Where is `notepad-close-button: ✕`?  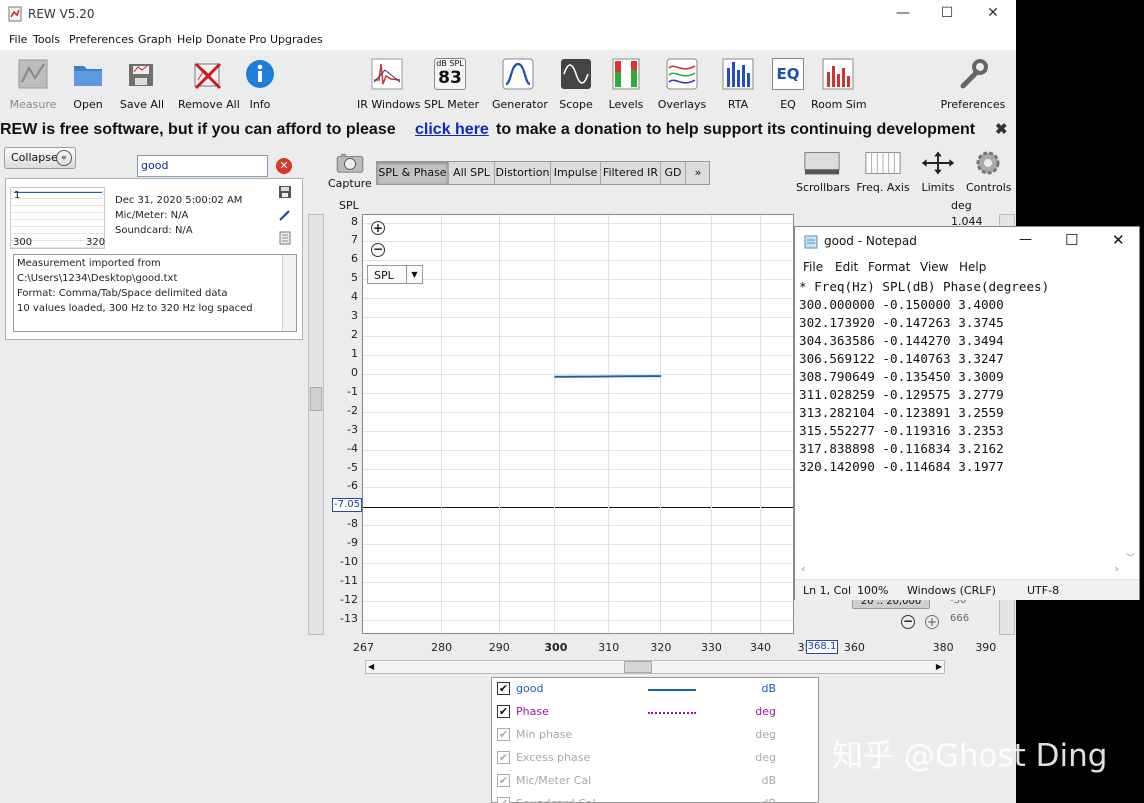 notepad-close-button: ✕ is located at coordinates (1118, 240).